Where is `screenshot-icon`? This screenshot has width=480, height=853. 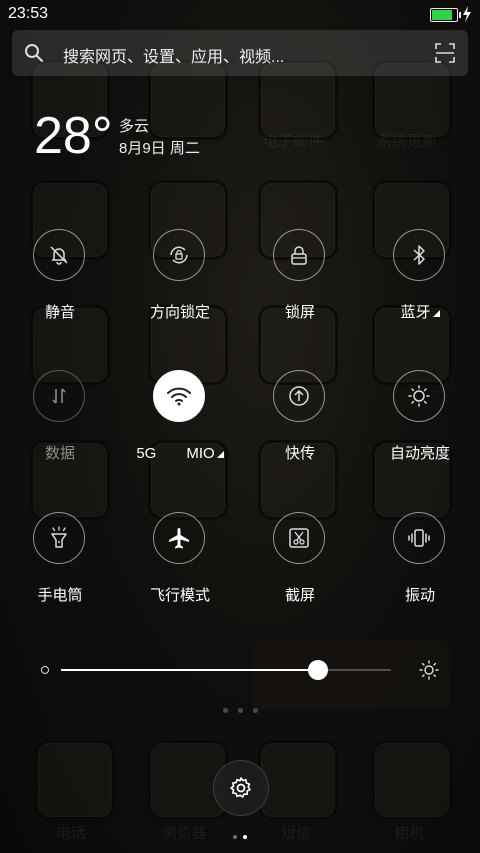 screenshot-icon is located at coordinates (299, 538).